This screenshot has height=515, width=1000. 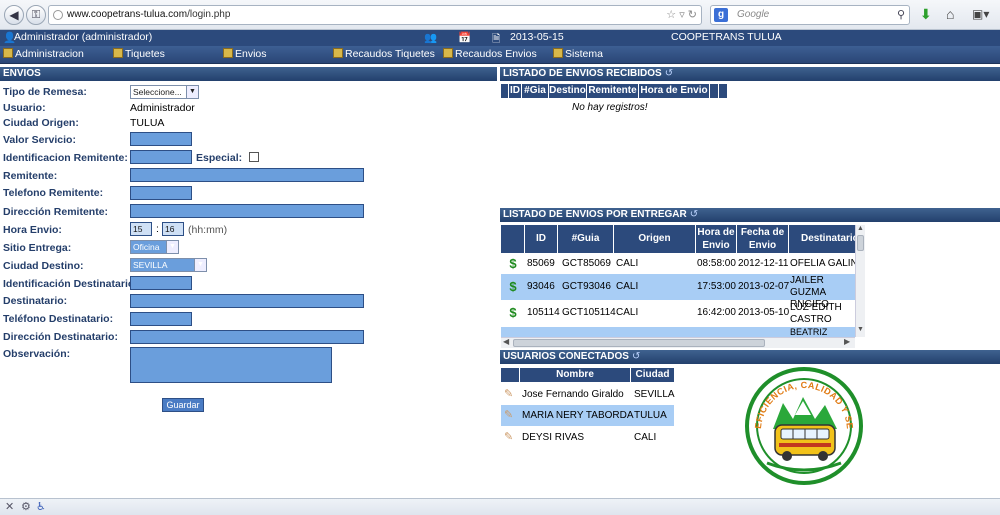 What do you see at coordinates (582, 73) in the screenshot?
I see `section-title: LISTADO DE ENVIOS RECIBIDOS` at bounding box center [582, 73].